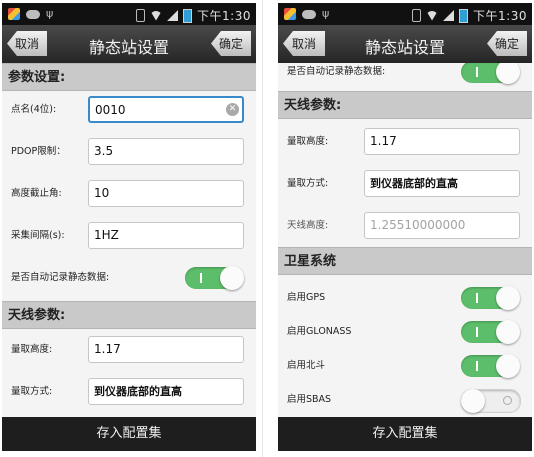 The image size is (534, 457). I want to click on cutoff-angle-label: 高度截止角:, so click(36, 193).